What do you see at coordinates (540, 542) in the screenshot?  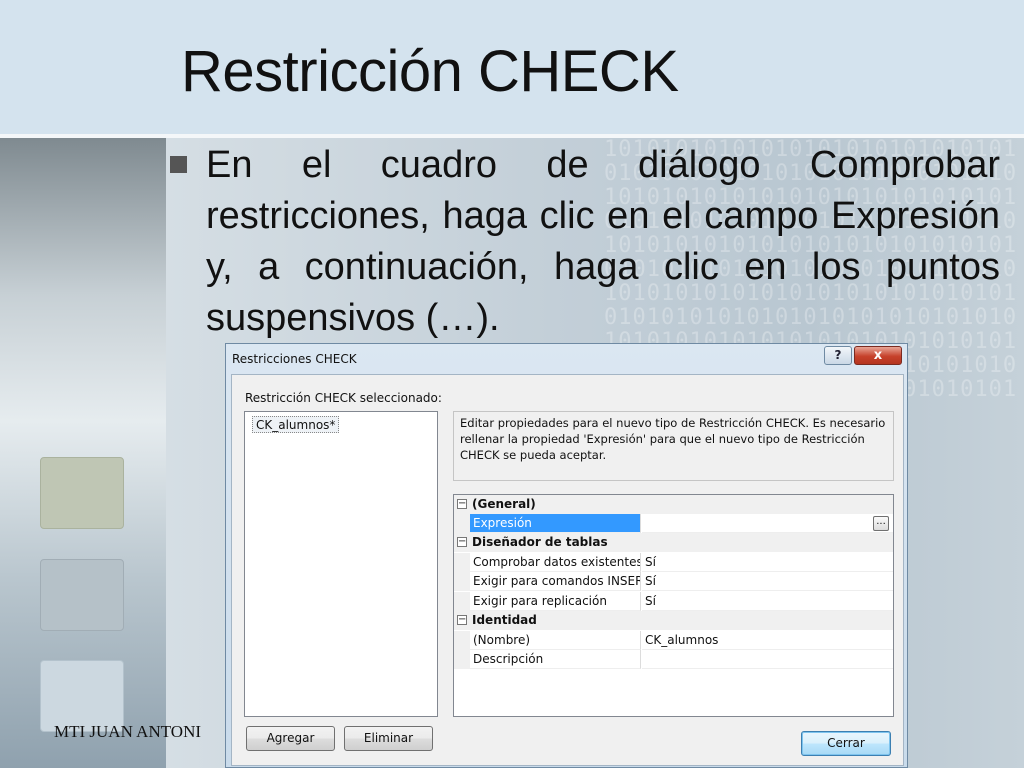 I see `category-label: Diseñador de tablas` at bounding box center [540, 542].